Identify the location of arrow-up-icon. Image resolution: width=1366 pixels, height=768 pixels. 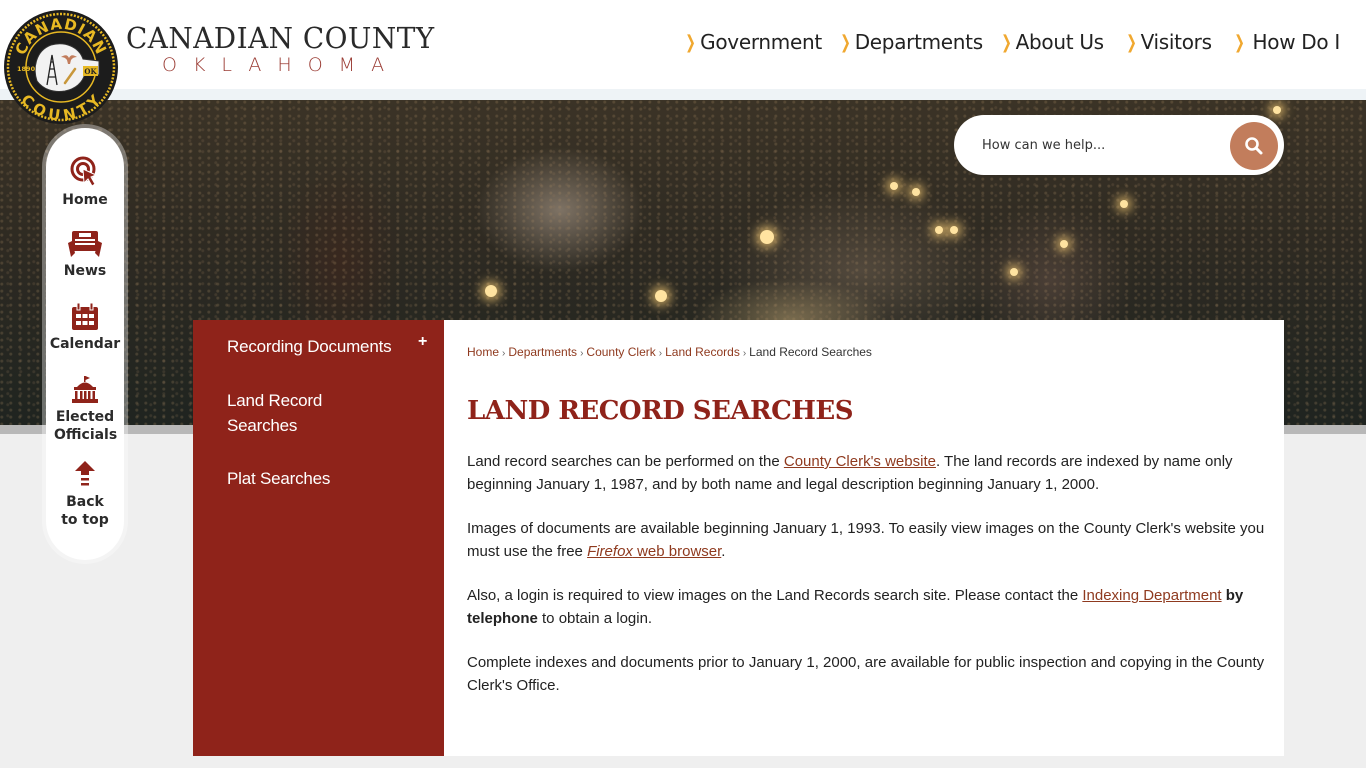
(85, 473).